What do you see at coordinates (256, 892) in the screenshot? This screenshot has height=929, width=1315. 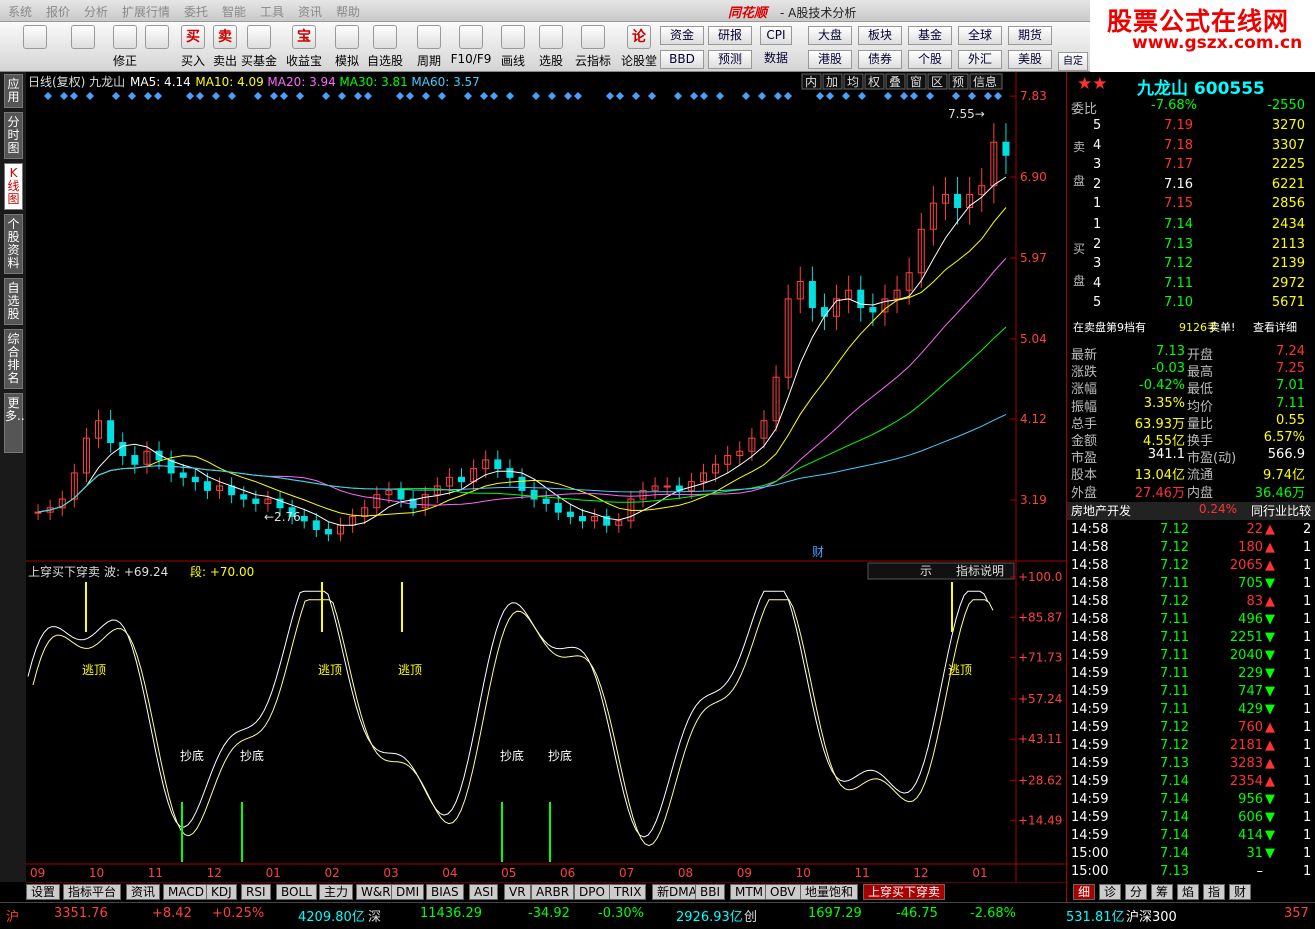 I see `indicator-tab: RSI` at bounding box center [256, 892].